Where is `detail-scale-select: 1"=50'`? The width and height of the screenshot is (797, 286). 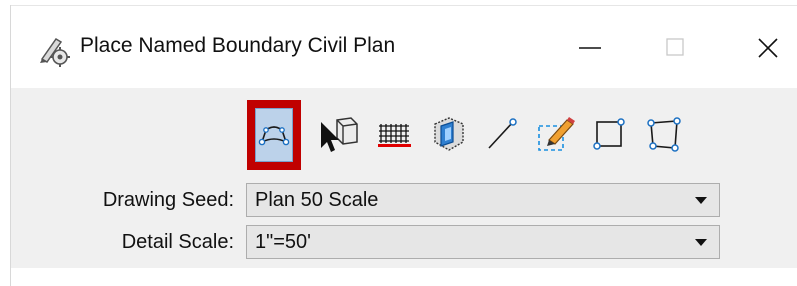 detail-scale-select: 1"=50' is located at coordinates (483, 242).